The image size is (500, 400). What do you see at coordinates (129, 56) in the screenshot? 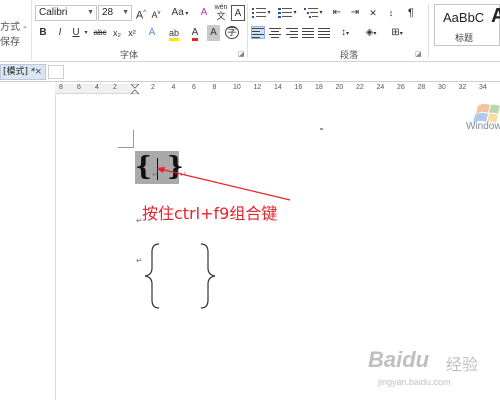
I see `font-group-label: 字体` at bounding box center [129, 56].